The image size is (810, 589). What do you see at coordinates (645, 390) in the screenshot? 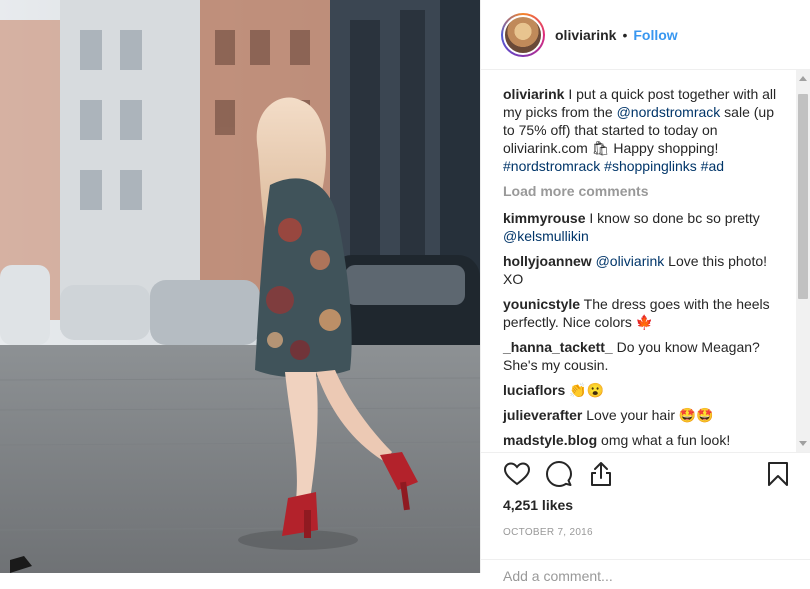
I see `comment-item: luciaflors 👏😮` at bounding box center [645, 390].